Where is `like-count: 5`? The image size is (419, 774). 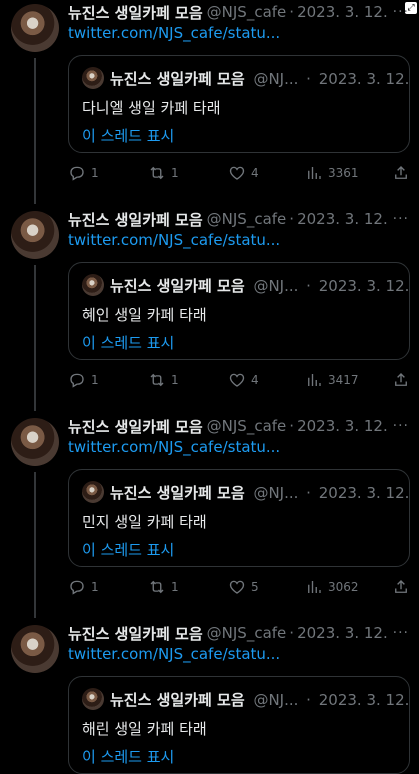
like-count: 5 is located at coordinates (255, 587).